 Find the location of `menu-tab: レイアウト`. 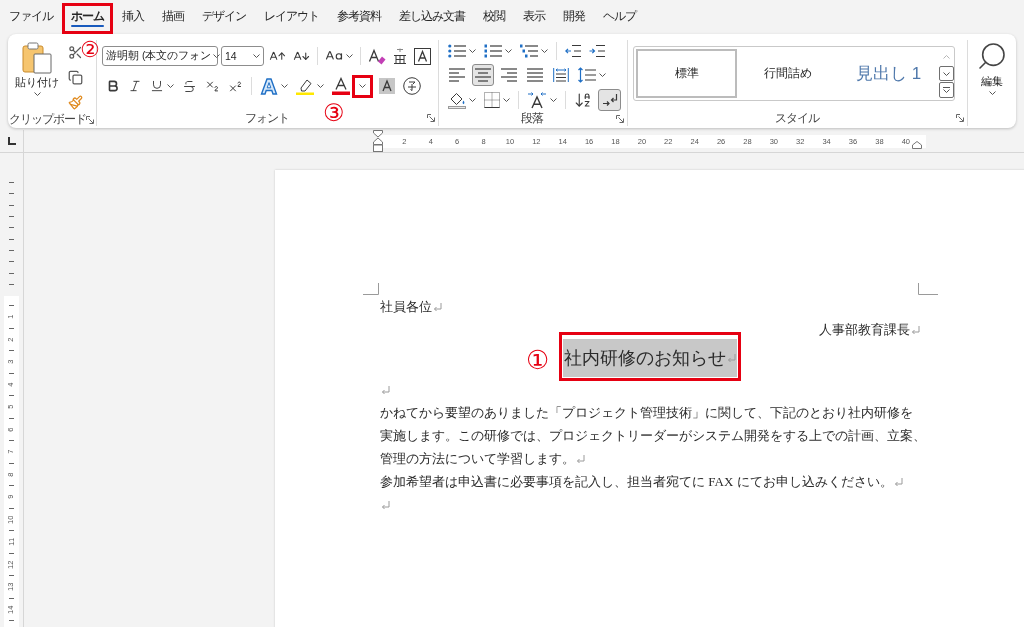

menu-tab: レイアウト is located at coordinates (291, 18).